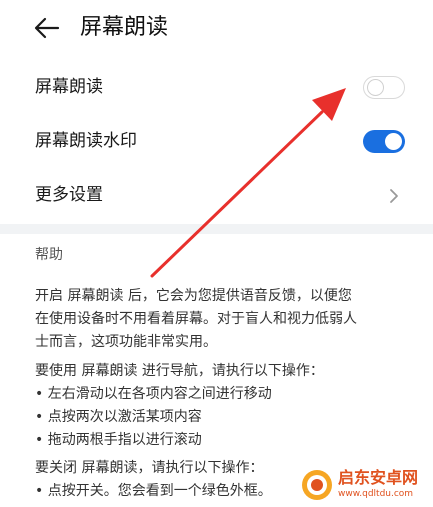 The width and height of the screenshot is (433, 507). Describe the element at coordinates (69, 87) in the screenshot. I see `screen-reader-label: 屏幕朗读` at that location.